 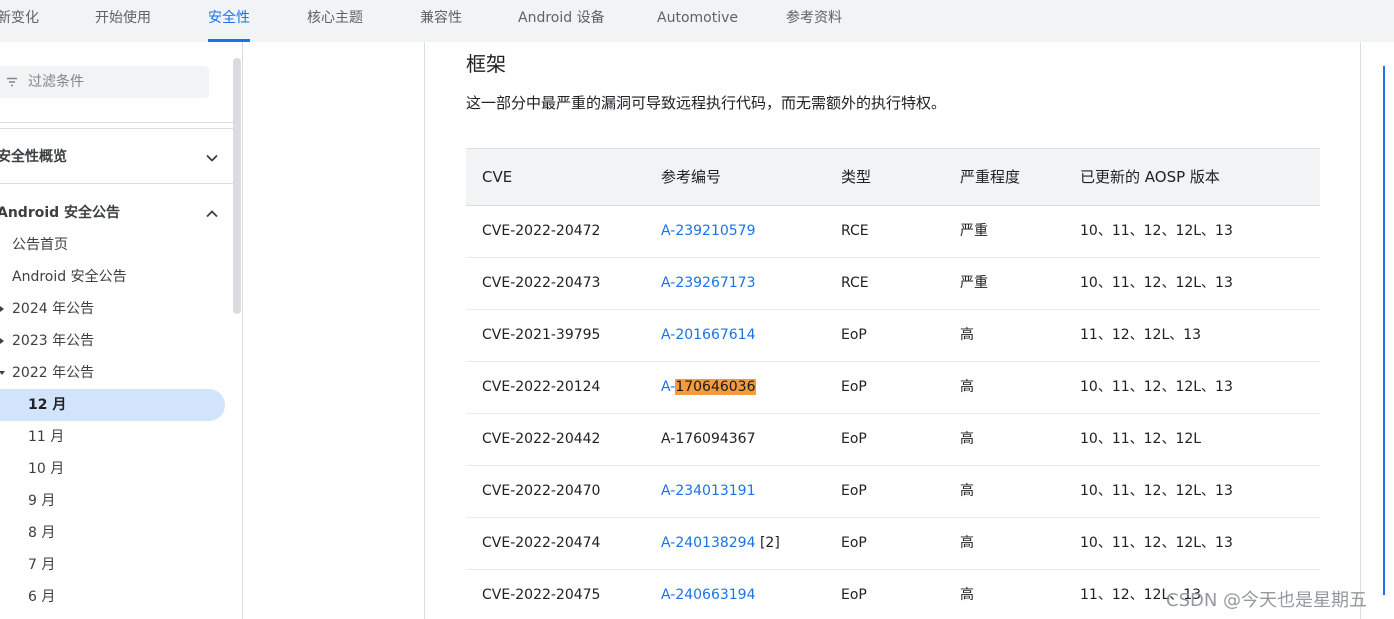 What do you see at coordinates (715, 387) in the screenshot?
I see `search-highlight: 170646036` at bounding box center [715, 387].